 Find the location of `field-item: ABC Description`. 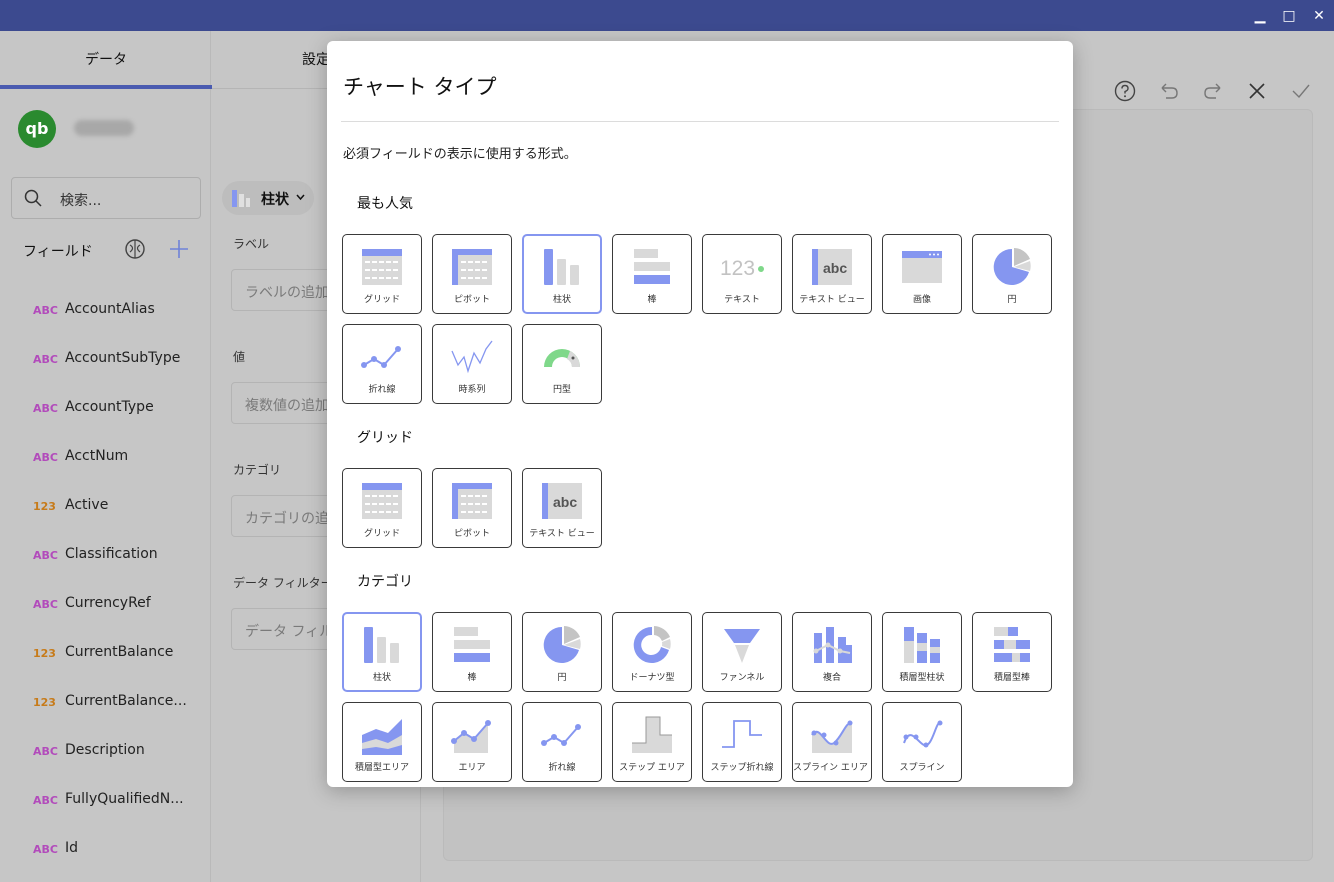

field-item: ABC Description is located at coordinates (105, 754).